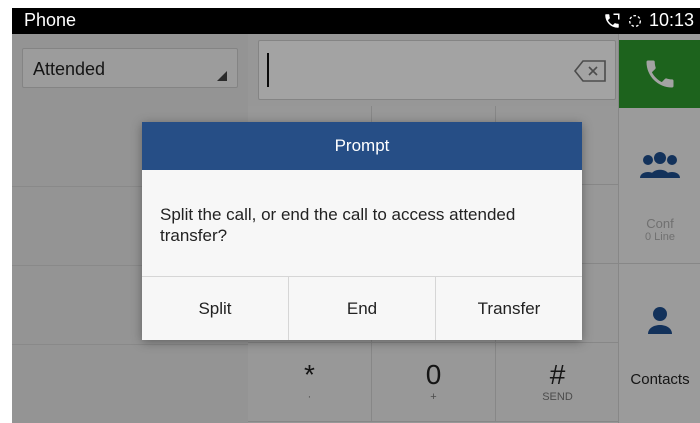 The height and width of the screenshot is (423, 700). I want to click on right-panel: Conf 0 Line Contacts, so click(659, 228).